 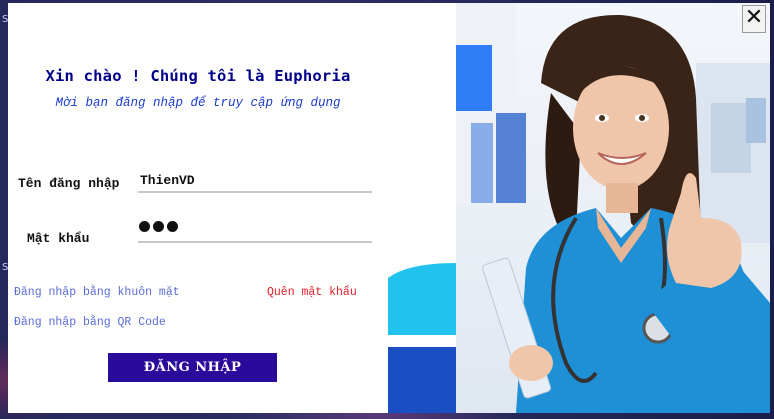 I want to click on password-label: Mật khẩu, so click(x=58, y=238).